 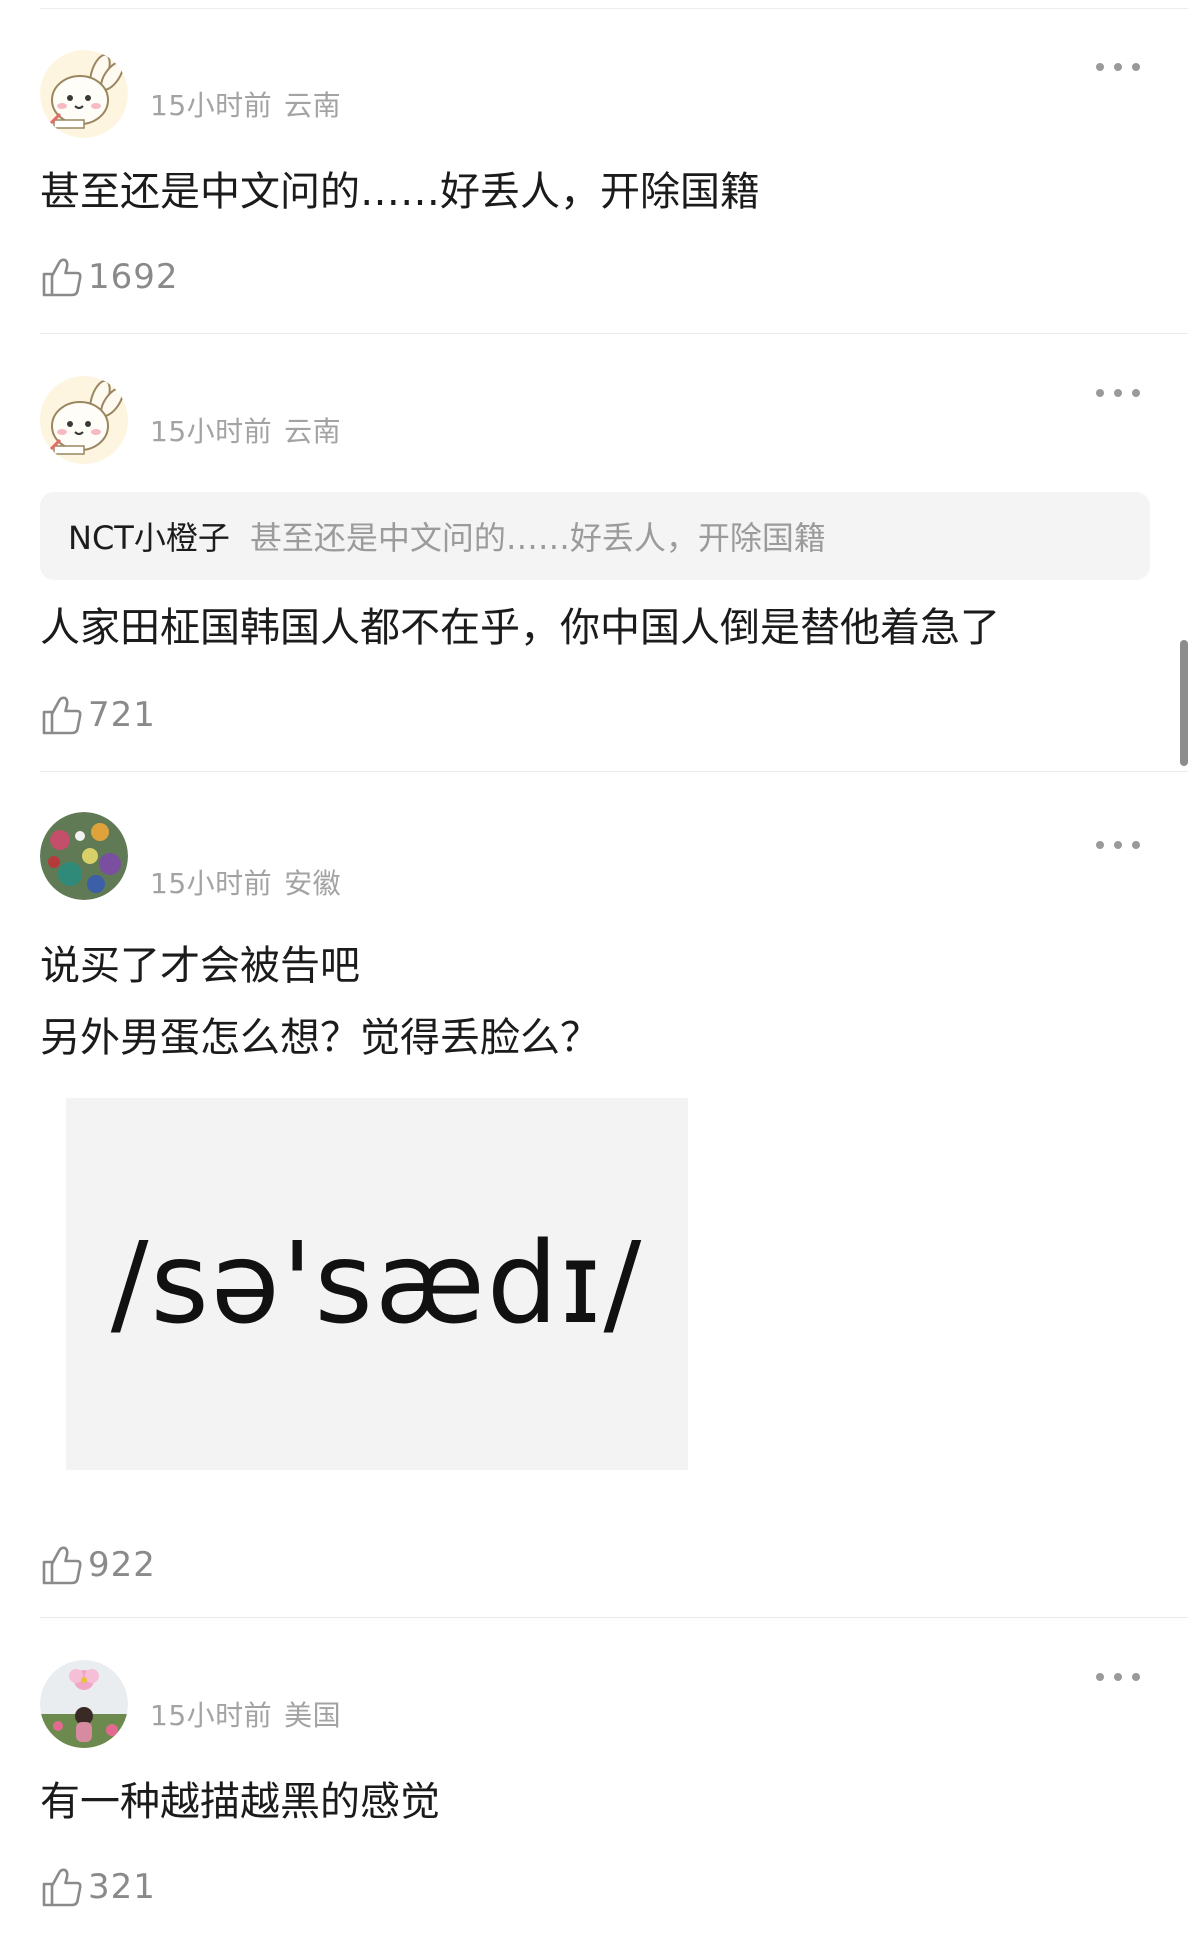 I want to click on like-button: 1692, so click(x=109, y=277).